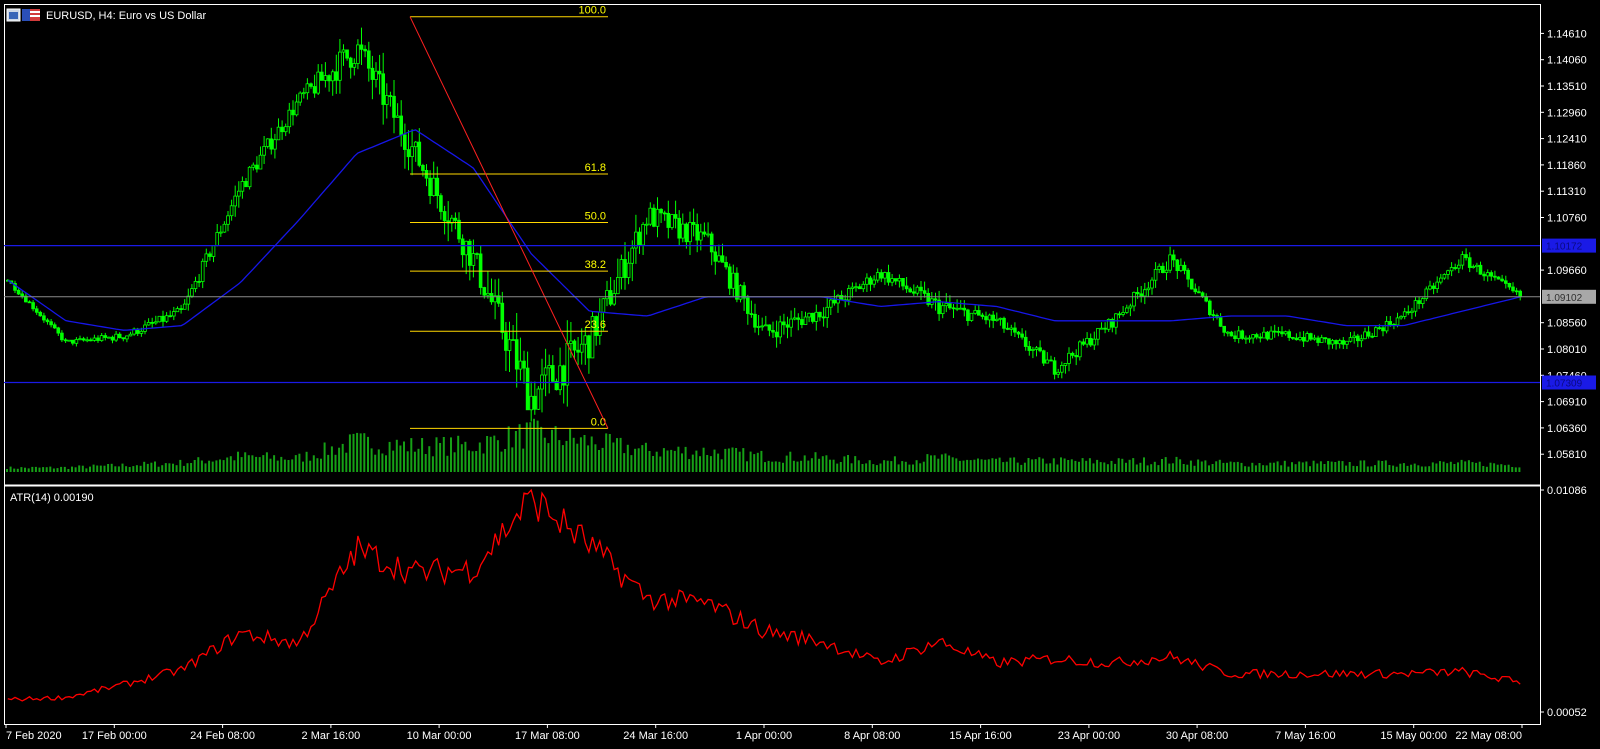  I want to click on window-restore-icon, so click(13, 15).